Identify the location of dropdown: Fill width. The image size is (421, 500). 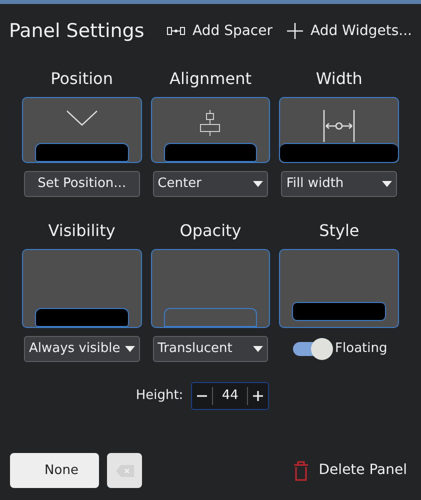
(339, 184).